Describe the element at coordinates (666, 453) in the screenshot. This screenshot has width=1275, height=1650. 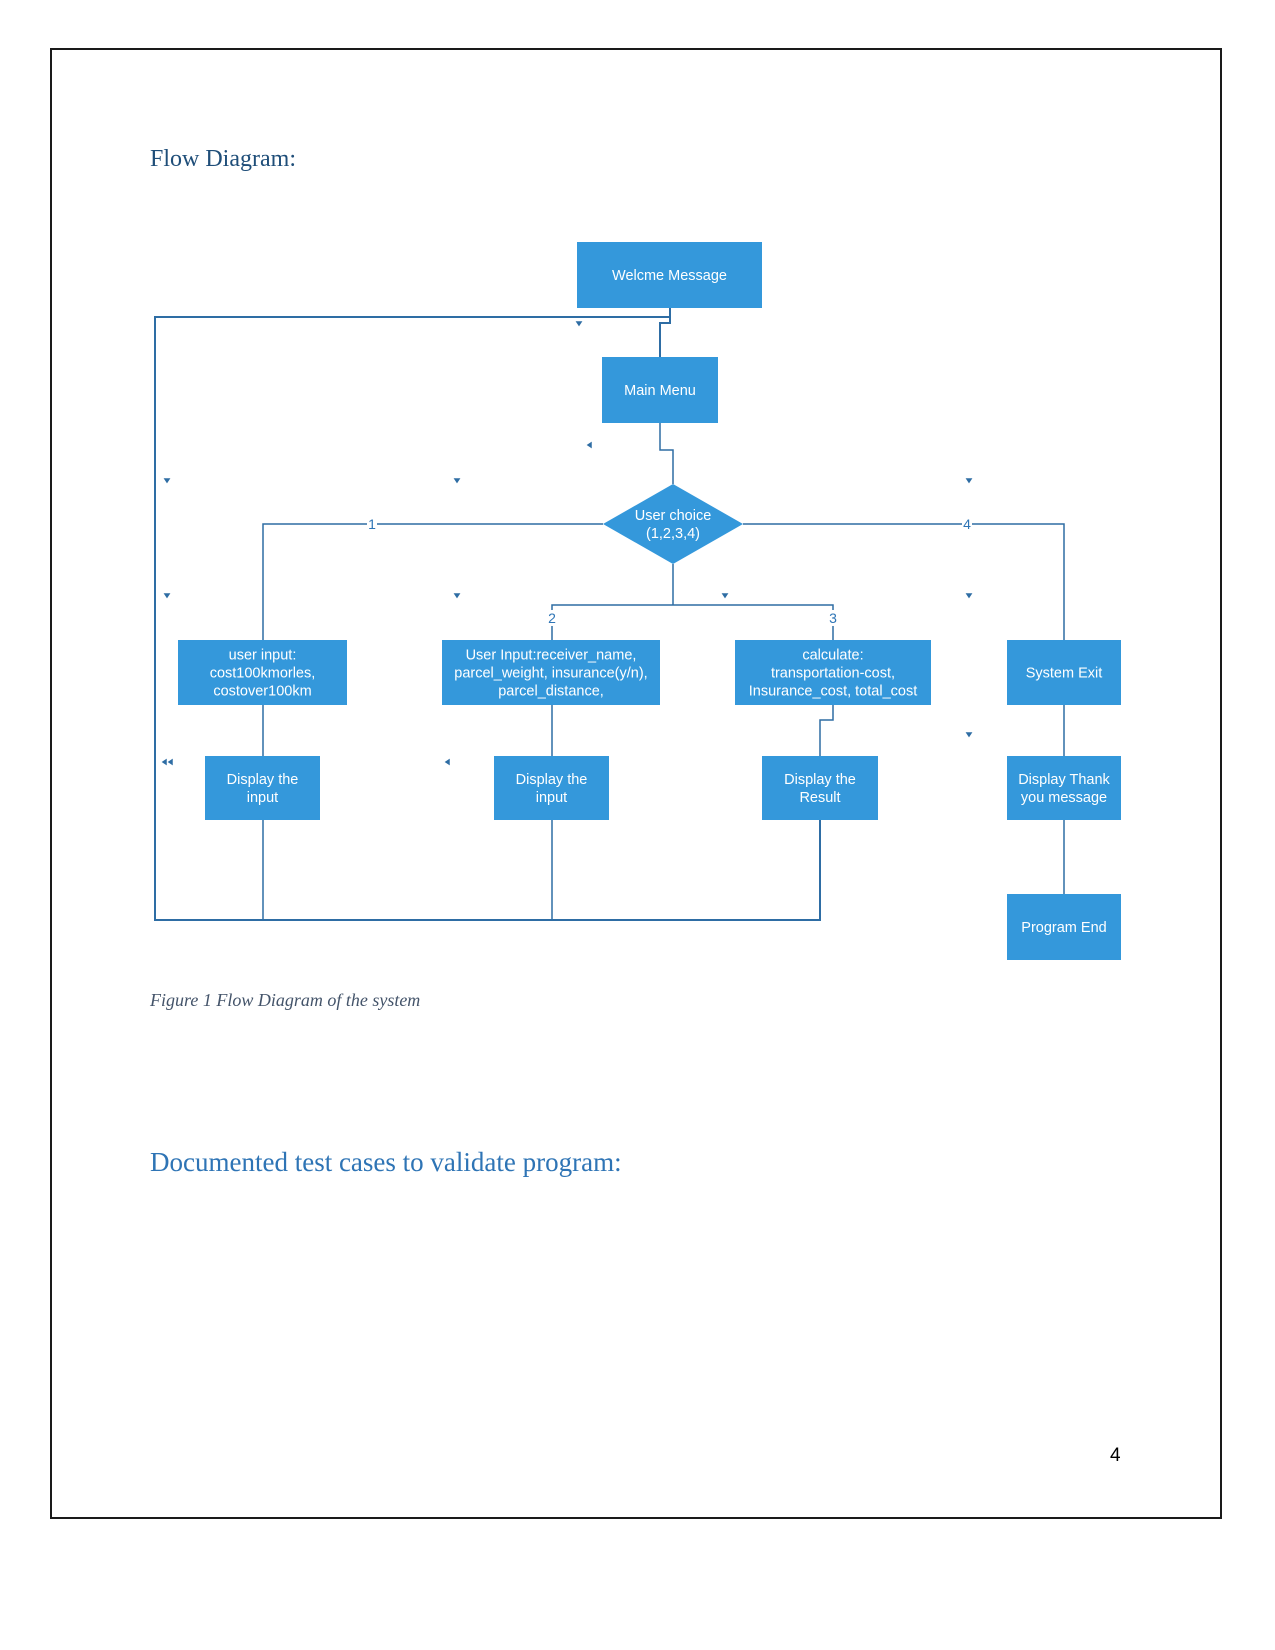
I see `connector-menu-to-choice` at that location.